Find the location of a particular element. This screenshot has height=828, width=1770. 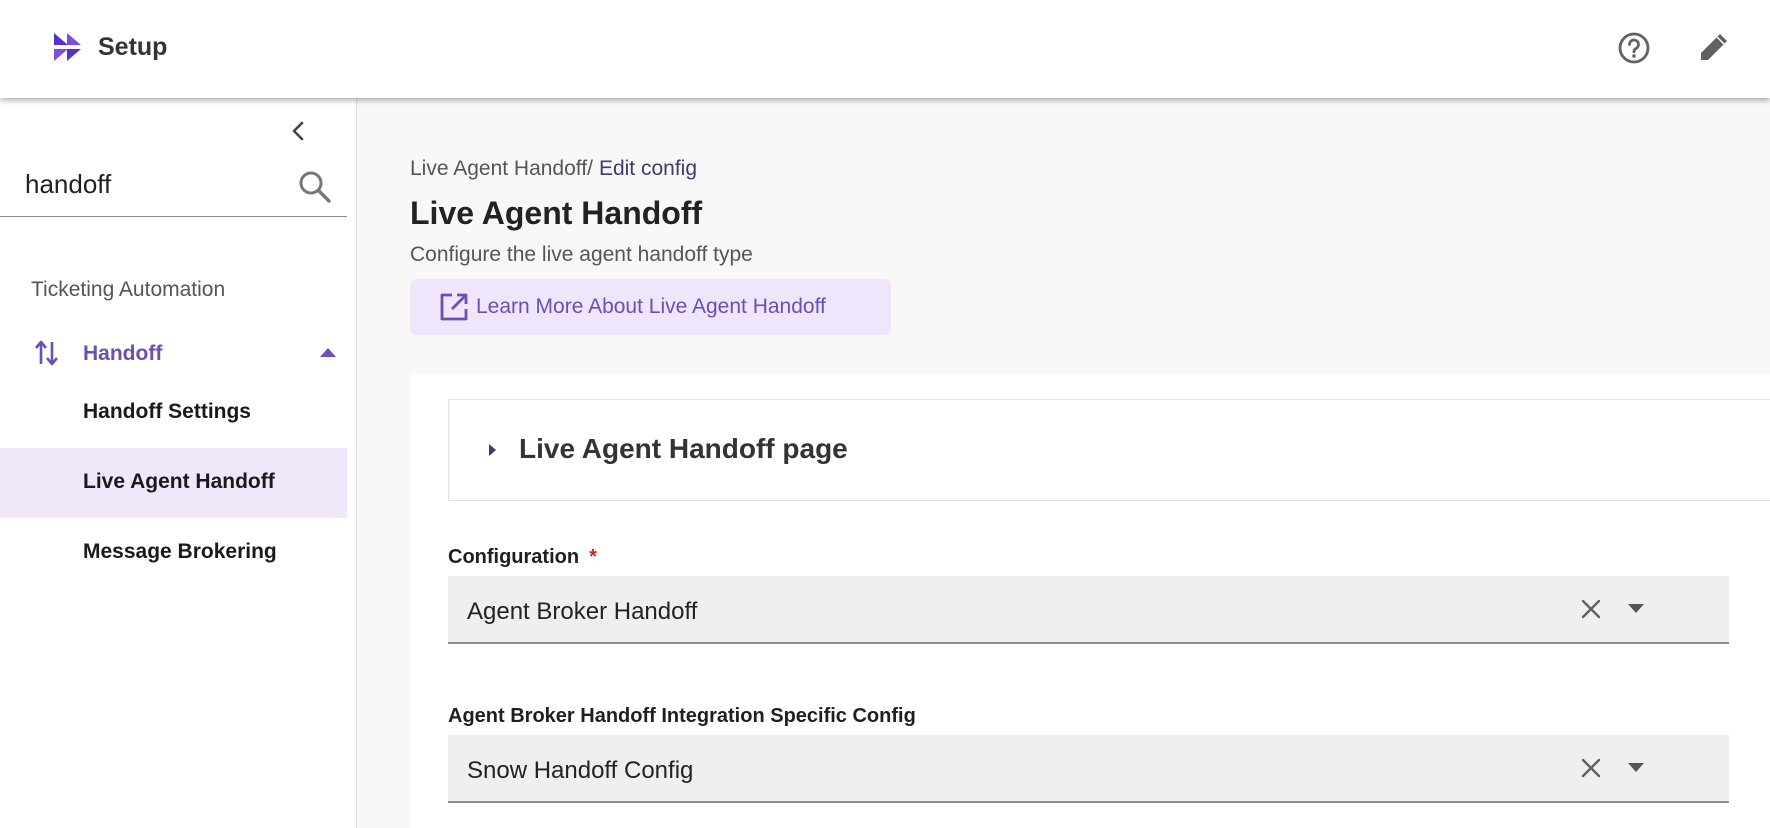

accordion-live-agent-handoff-page: Live Agent Handoff page is located at coordinates (1109, 450).